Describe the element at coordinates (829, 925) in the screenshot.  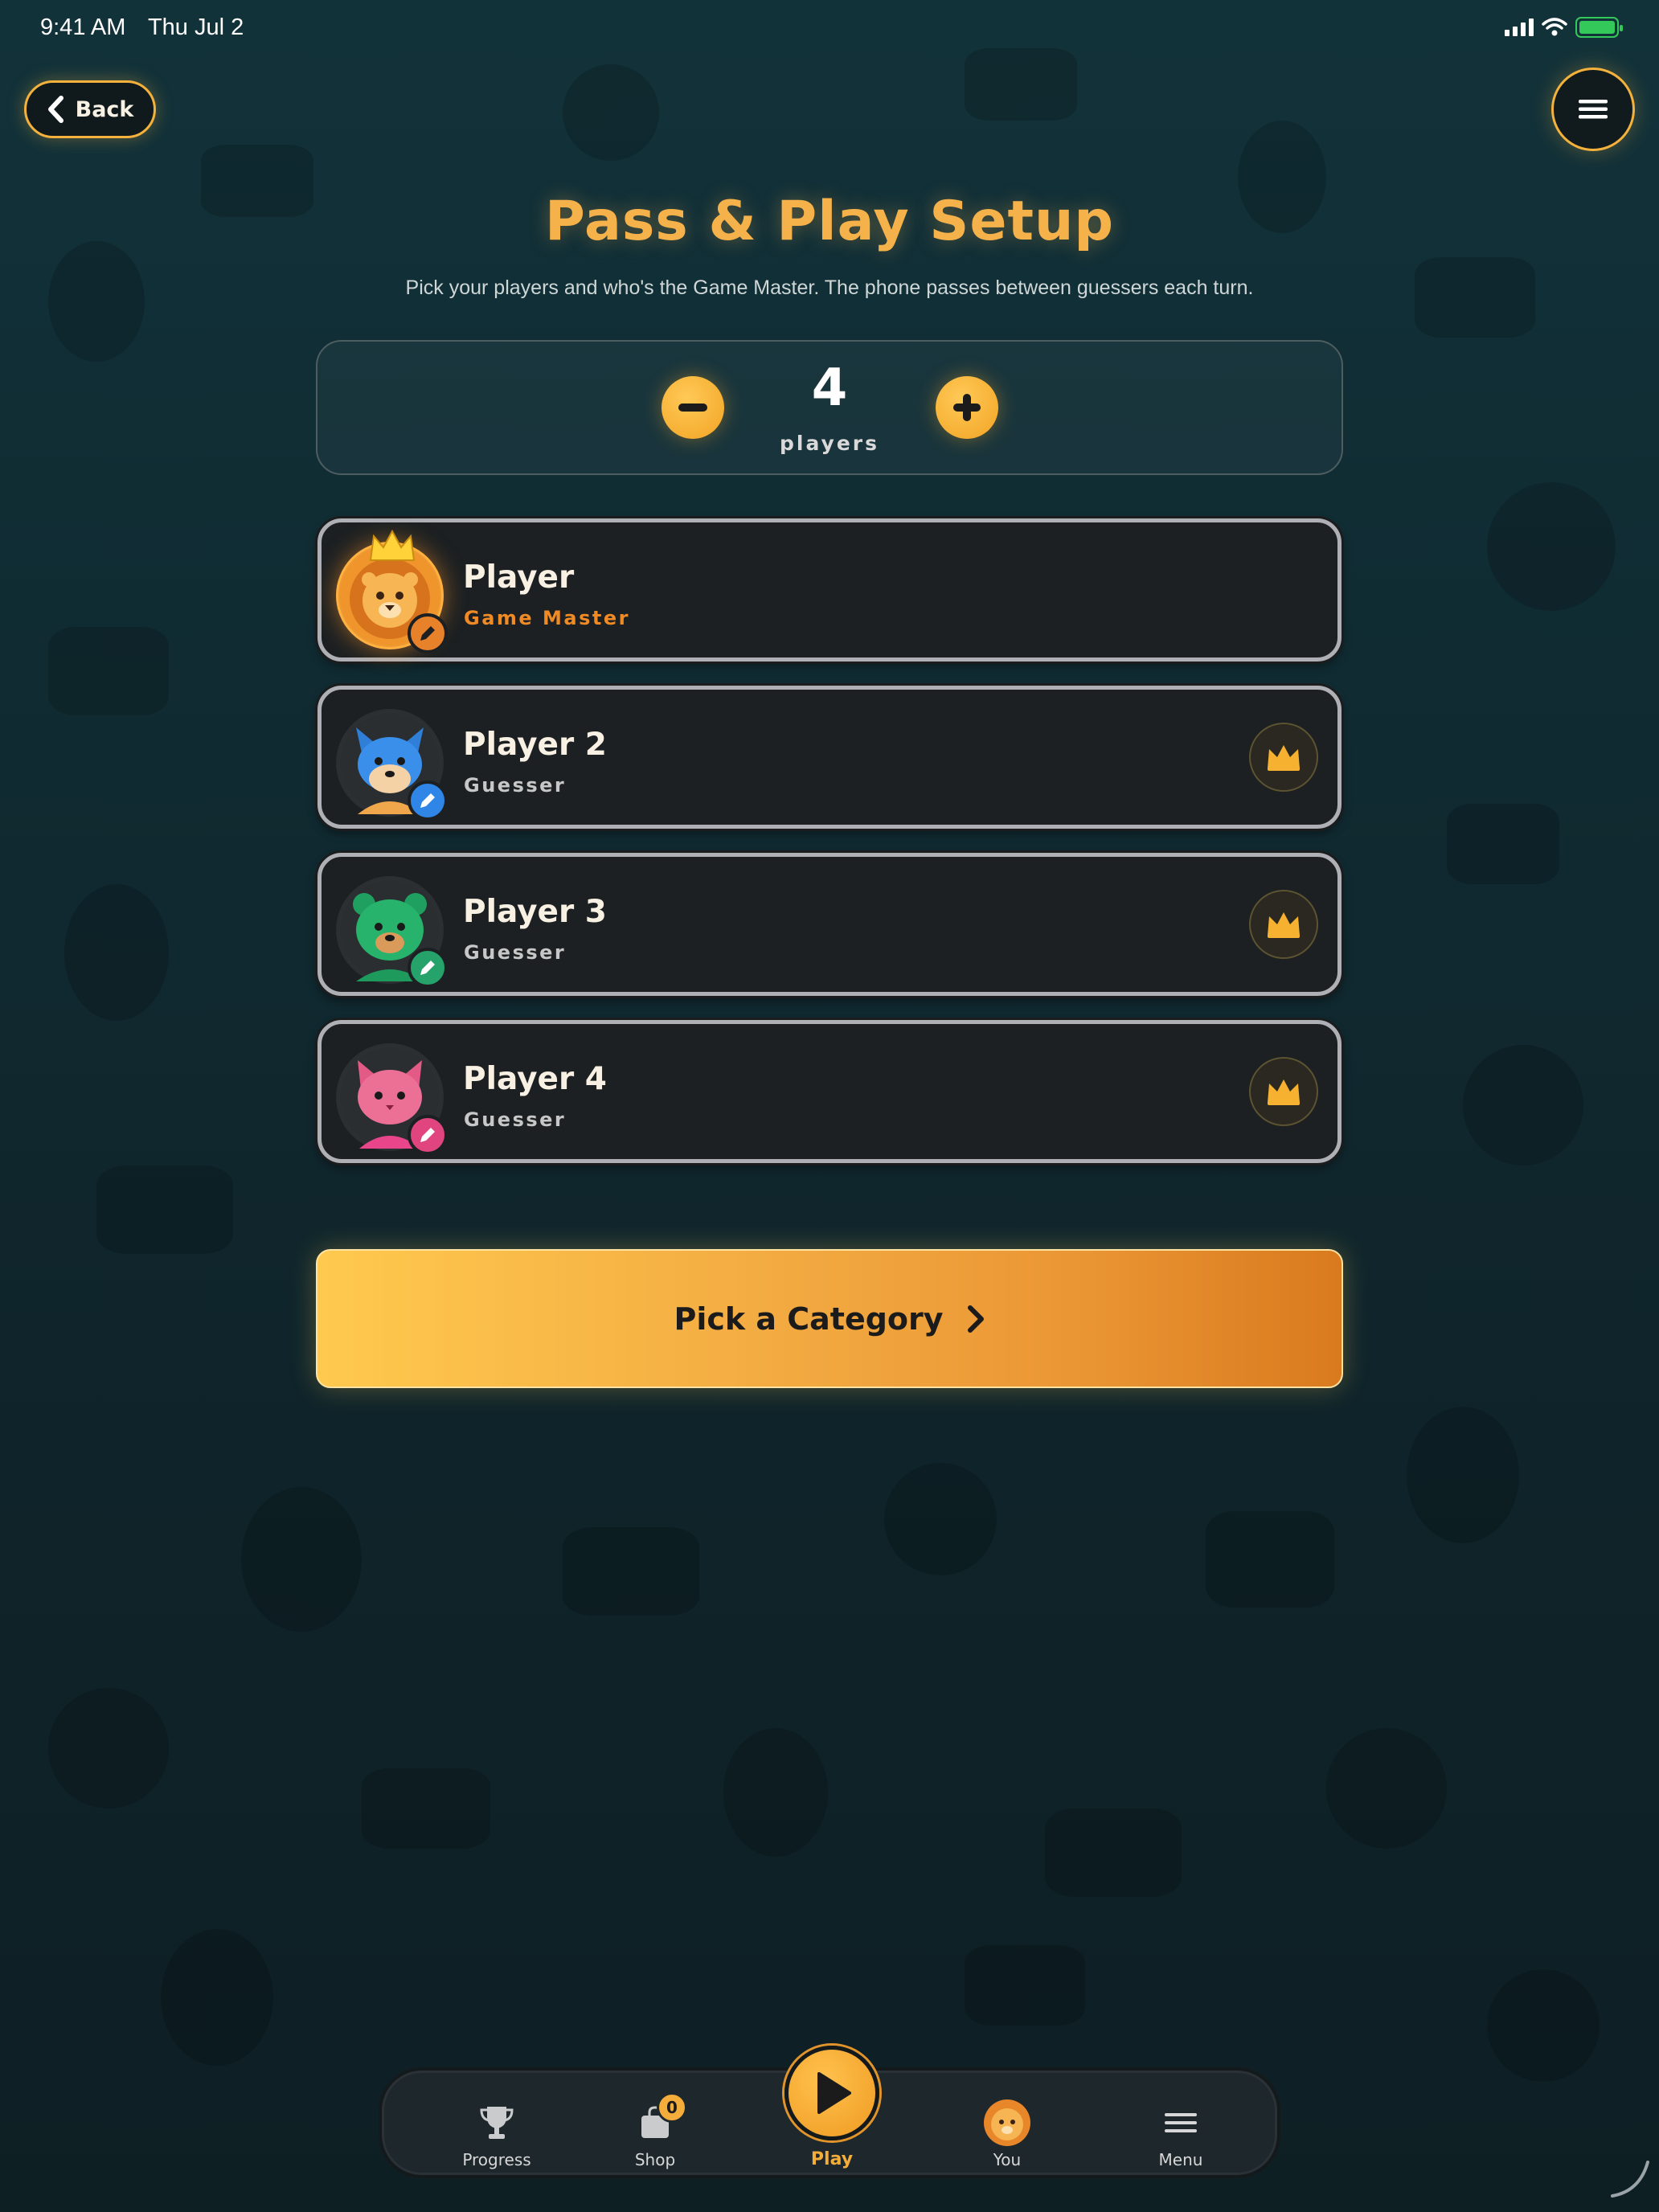
I see `player-card-3: Player 3 Guesser` at that location.